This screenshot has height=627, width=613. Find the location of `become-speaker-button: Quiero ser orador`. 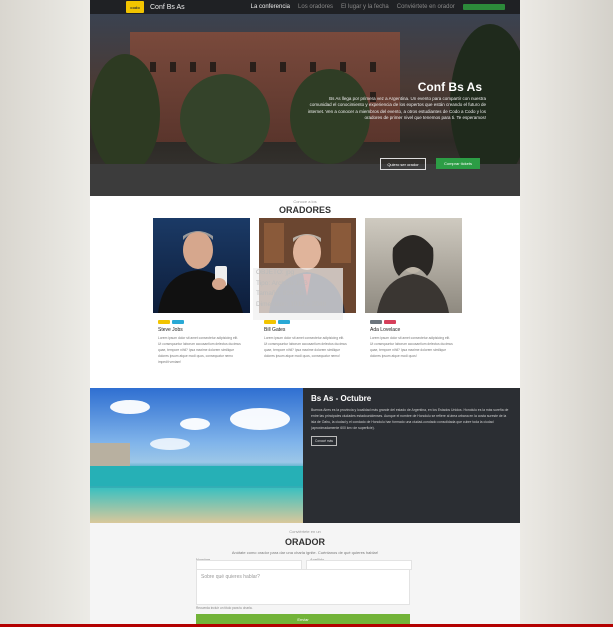

become-speaker-button: Quiero ser orador is located at coordinates (403, 164).